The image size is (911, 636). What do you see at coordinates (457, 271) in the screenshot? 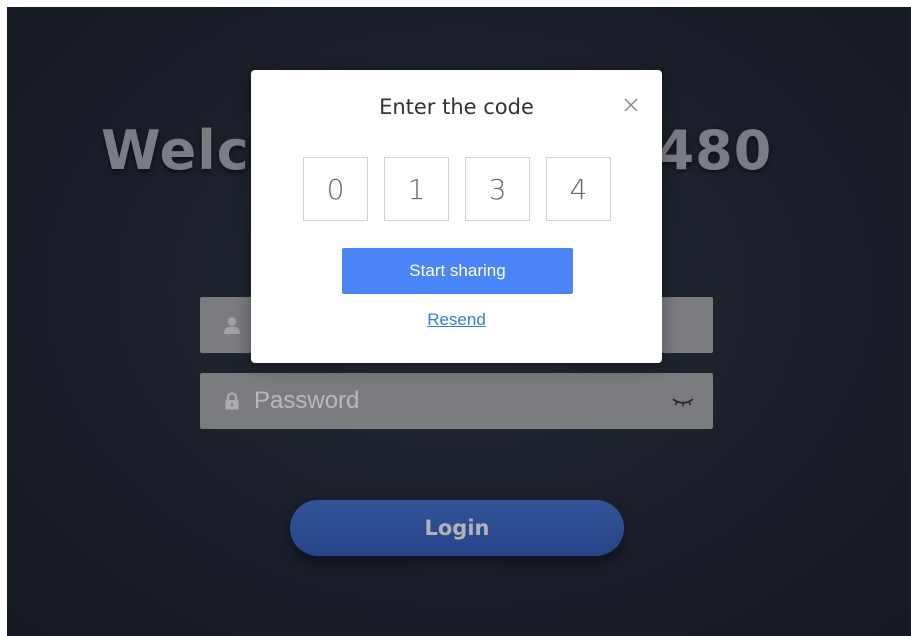
I see `start-sharing-button: Start sharing` at bounding box center [457, 271].